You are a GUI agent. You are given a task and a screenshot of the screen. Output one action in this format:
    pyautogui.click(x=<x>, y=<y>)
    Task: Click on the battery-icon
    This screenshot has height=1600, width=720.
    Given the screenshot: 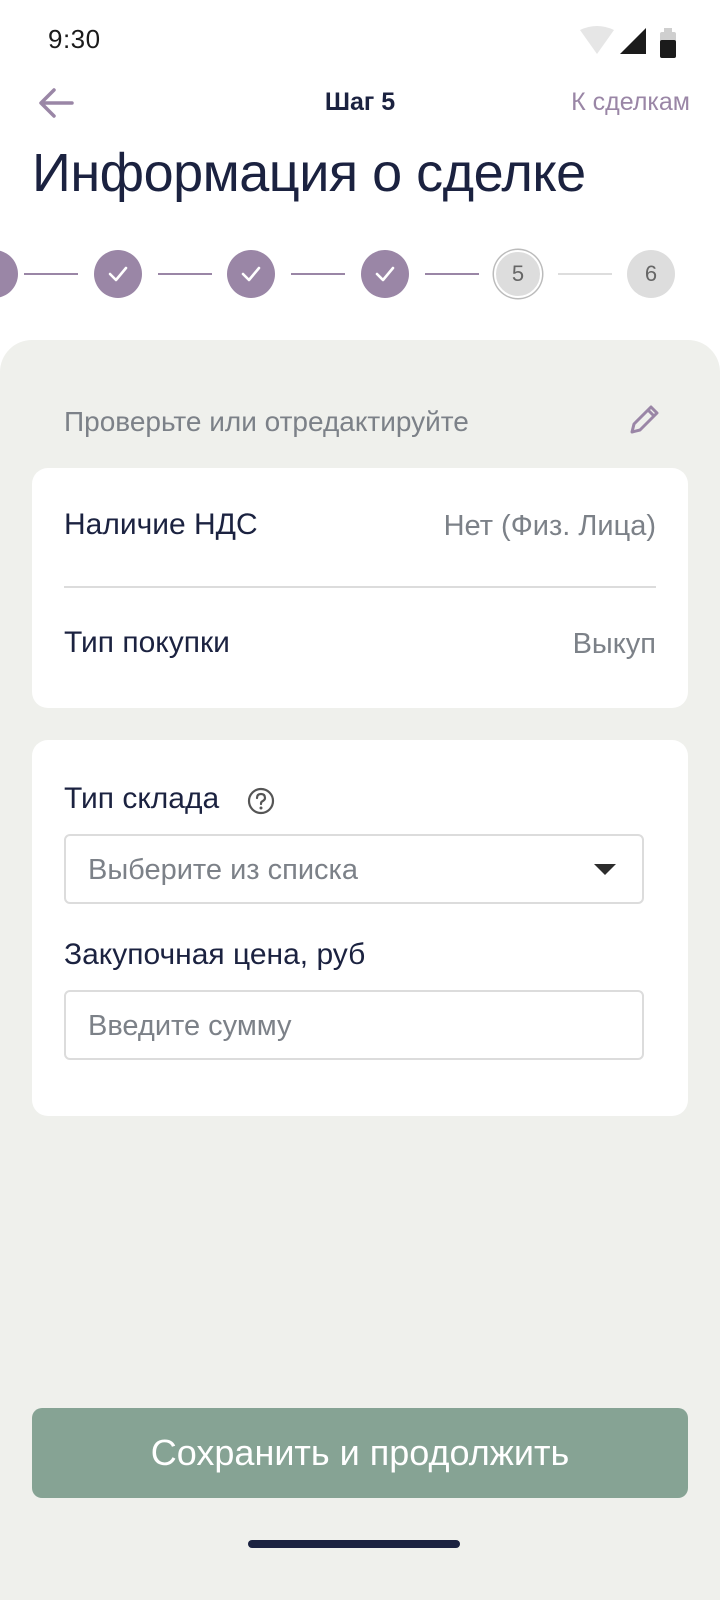 What is the action you would take?
    pyautogui.click(x=668, y=43)
    